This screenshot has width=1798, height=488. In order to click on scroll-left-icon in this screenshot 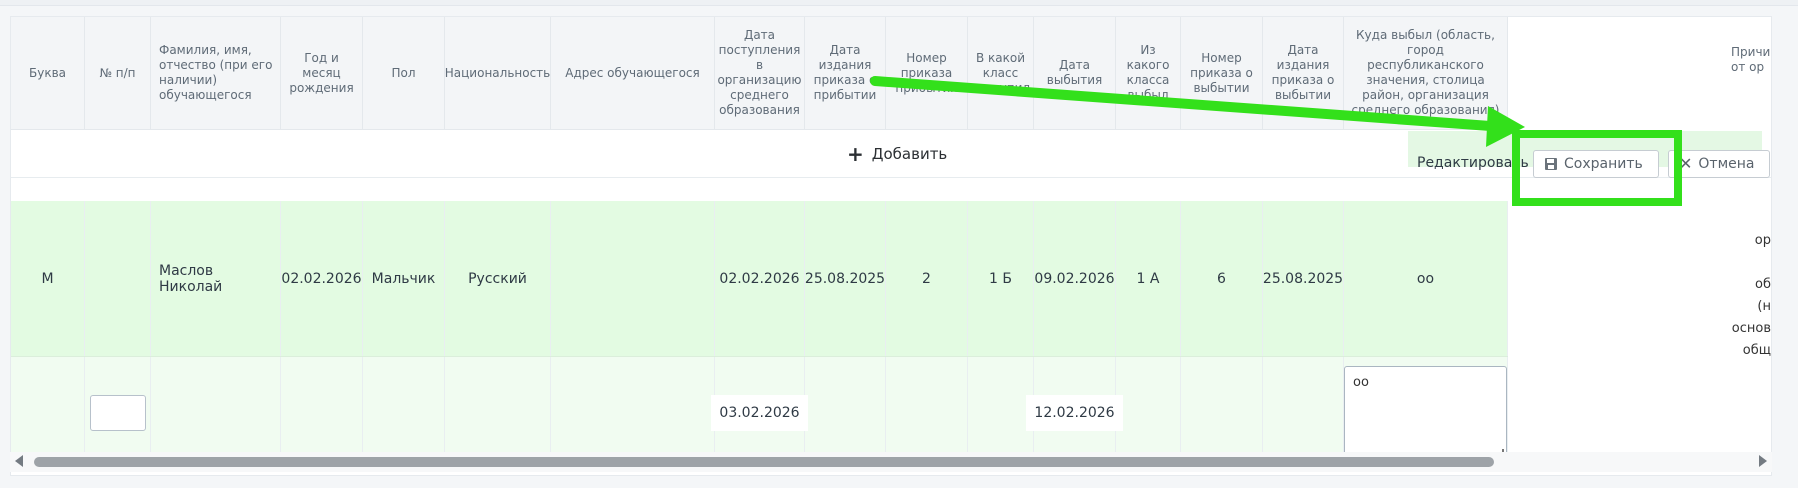, I will do `click(19, 461)`.